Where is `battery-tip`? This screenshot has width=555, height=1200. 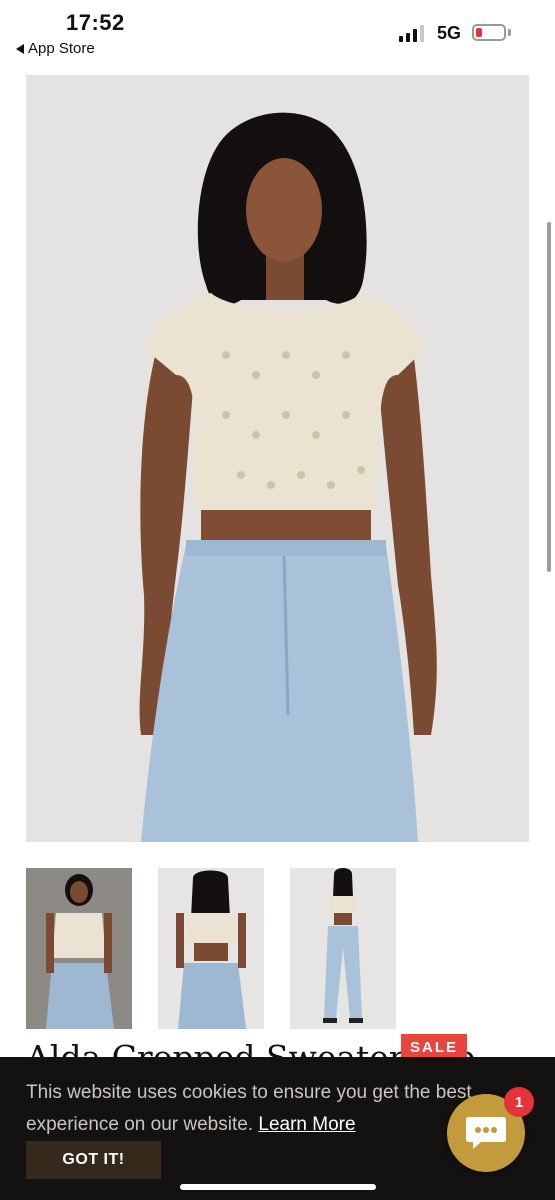 battery-tip is located at coordinates (509, 32).